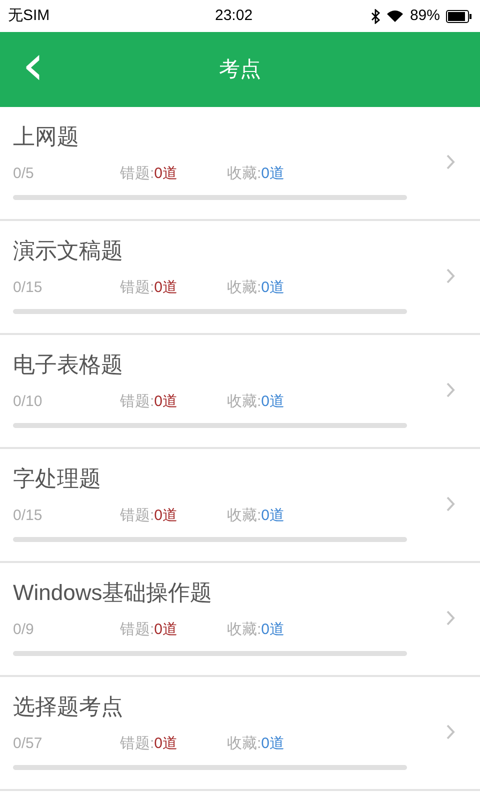  What do you see at coordinates (234, 16) in the screenshot?
I see `clock-text: 23:02` at bounding box center [234, 16].